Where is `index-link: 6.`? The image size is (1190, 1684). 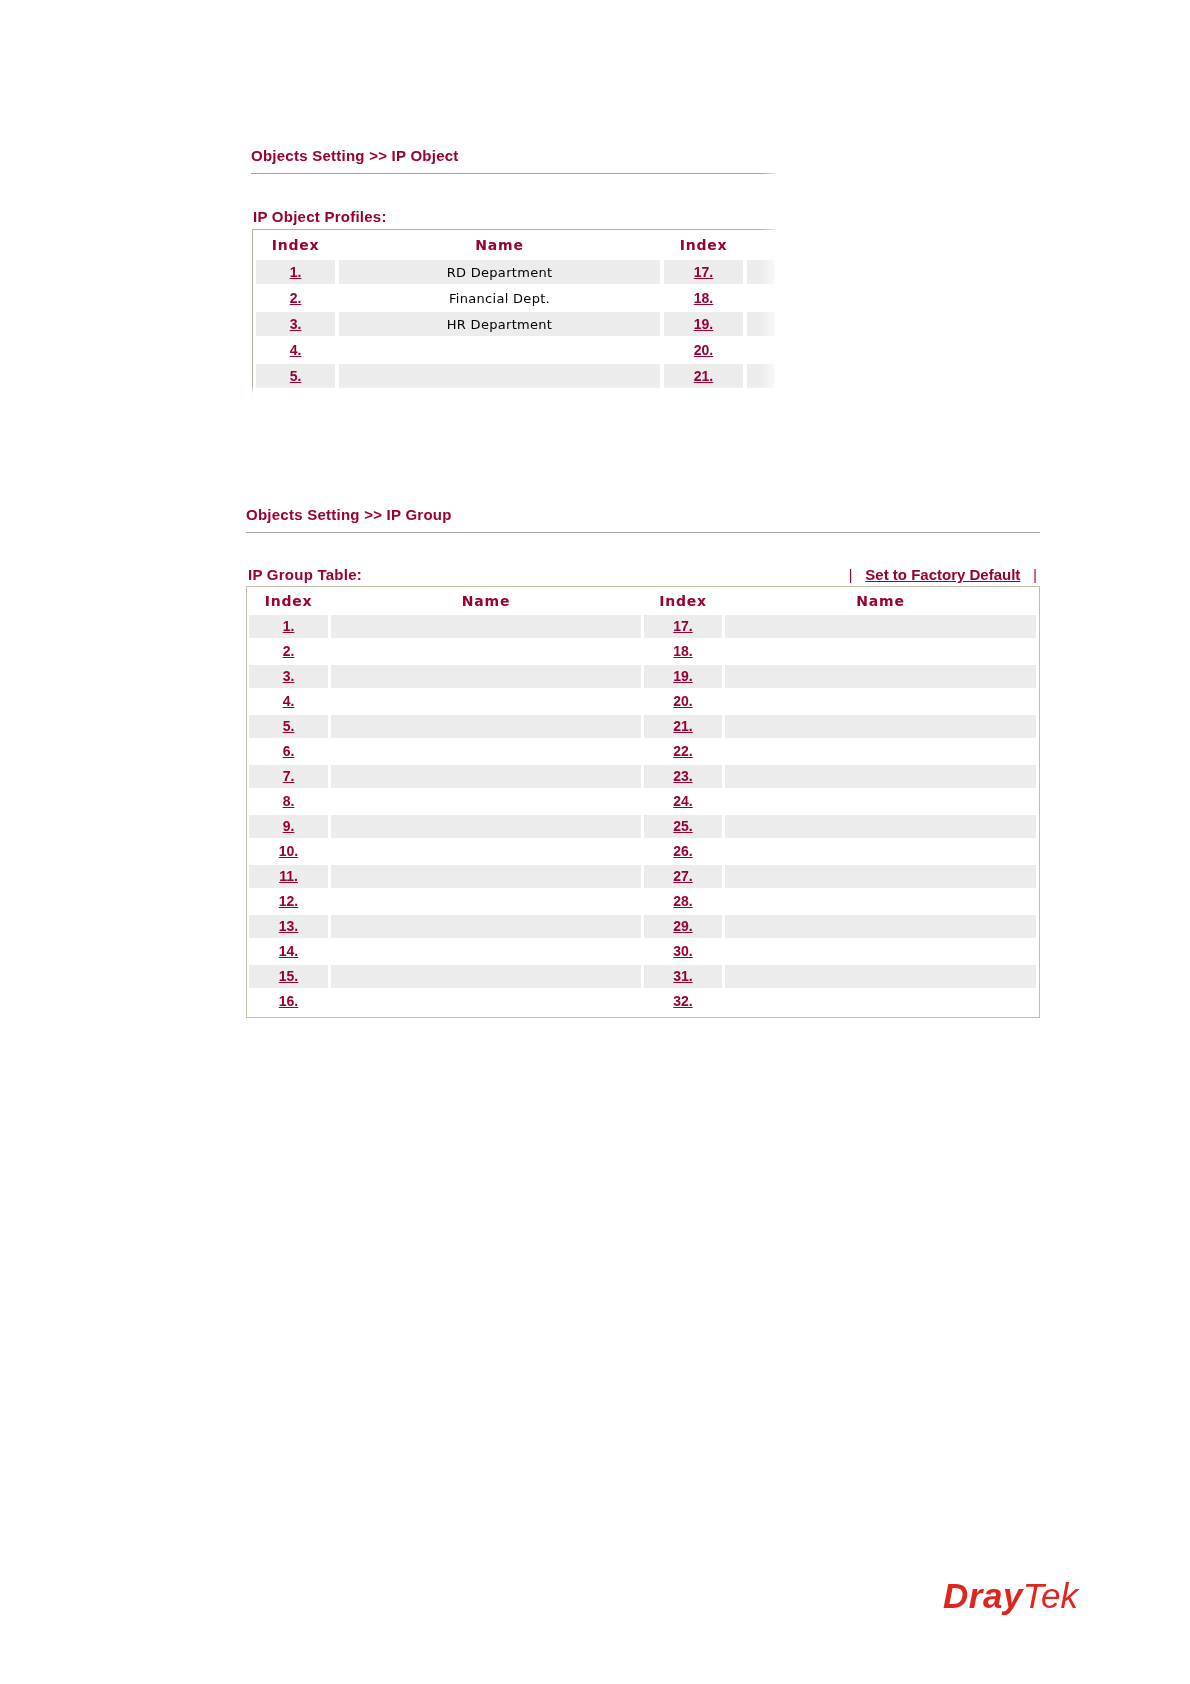
index-link: 6. is located at coordinates (288, 751).